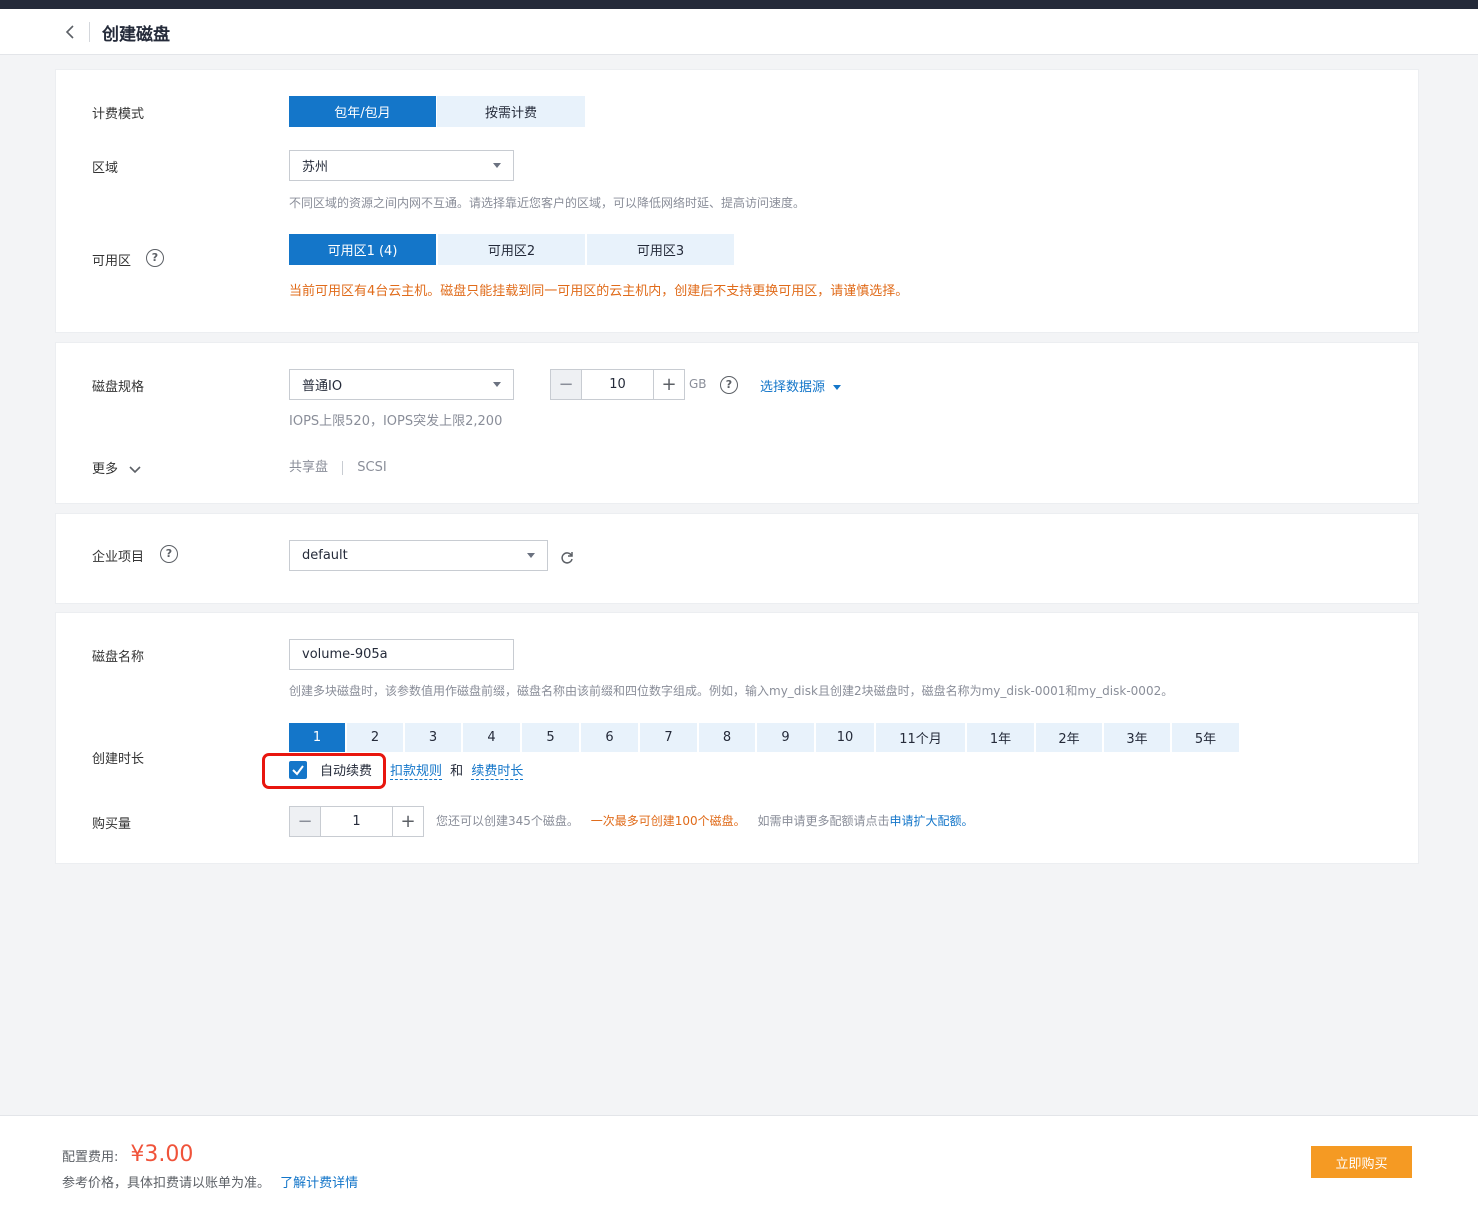  What do you see at coordinates (319, 1183) in the screenshot?
I see `billing-detail-link: 了解计费详情` at bounding box center [319, 1183].